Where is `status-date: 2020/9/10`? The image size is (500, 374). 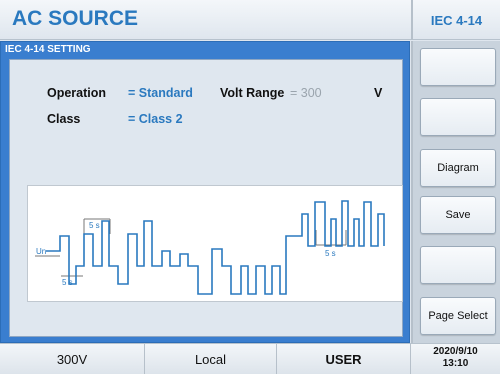 status-date: 2020/9/10 is located at coordinates (455, 351).